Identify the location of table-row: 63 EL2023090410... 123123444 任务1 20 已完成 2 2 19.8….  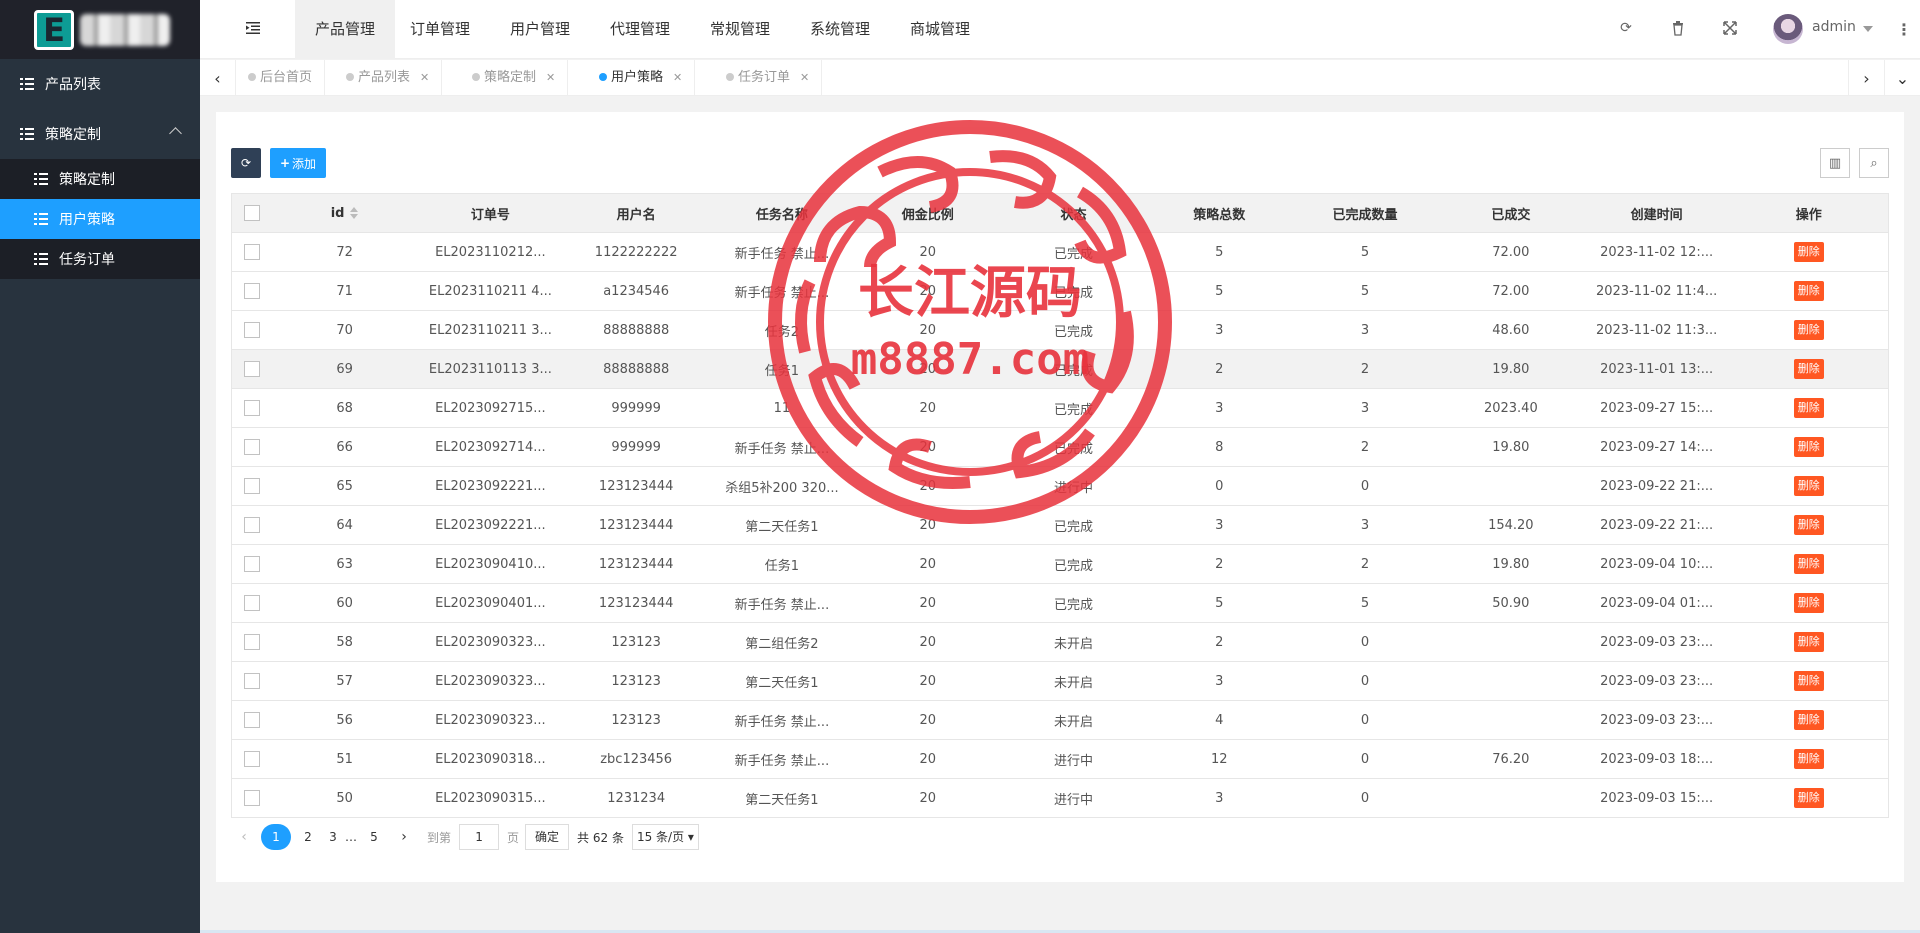
(1059, 564).